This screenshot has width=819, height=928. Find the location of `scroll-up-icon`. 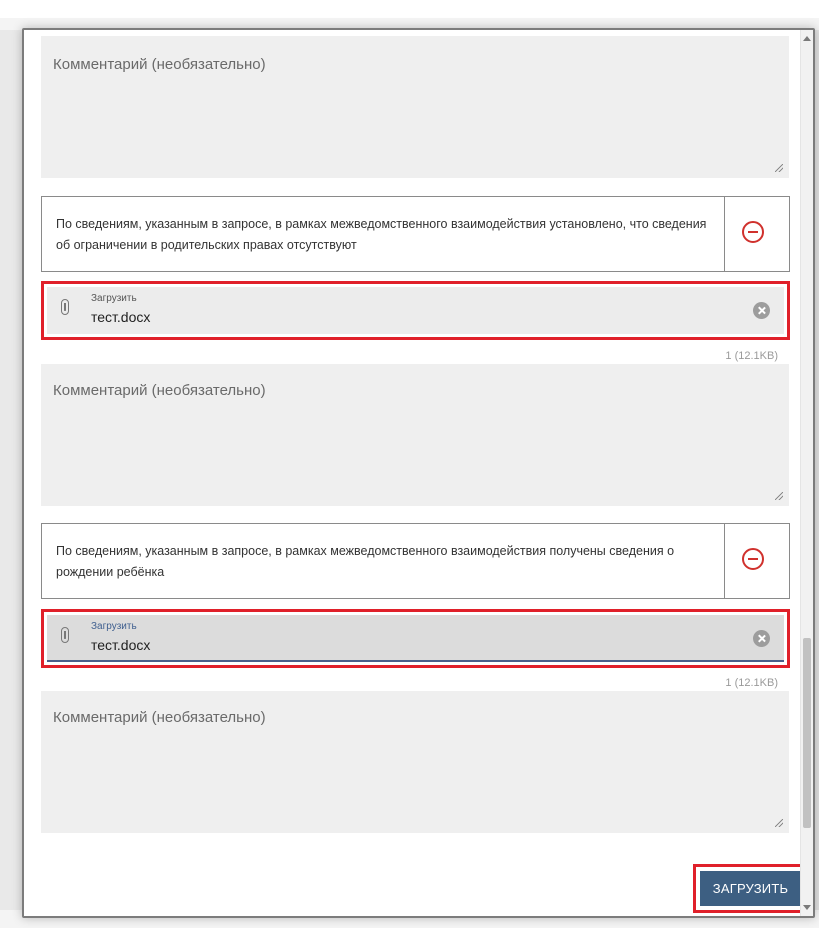

scroll-up-icon is located at coordinates (807, 38).